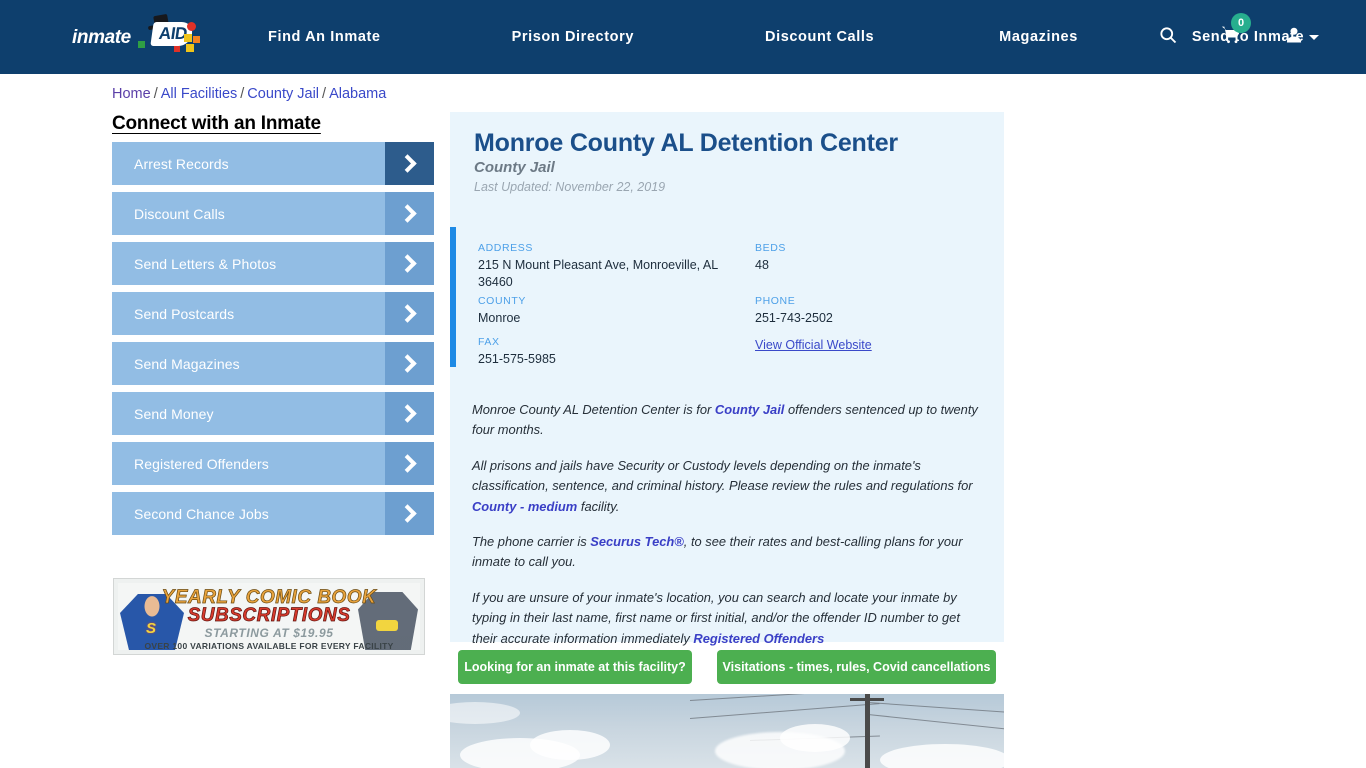 The width and height of the screenshot is (1366, 768). I want to click on nav-item-find-an-inmate: Find An Inmate, so click(324, 37).